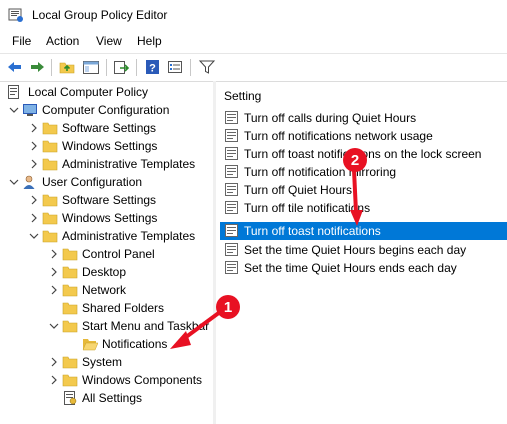 This screenshot has height=424, width=507. What do you see at coordinates (121, 67) in the screenshot?
I see `export-list-icon` at bounding box center [121, 67].